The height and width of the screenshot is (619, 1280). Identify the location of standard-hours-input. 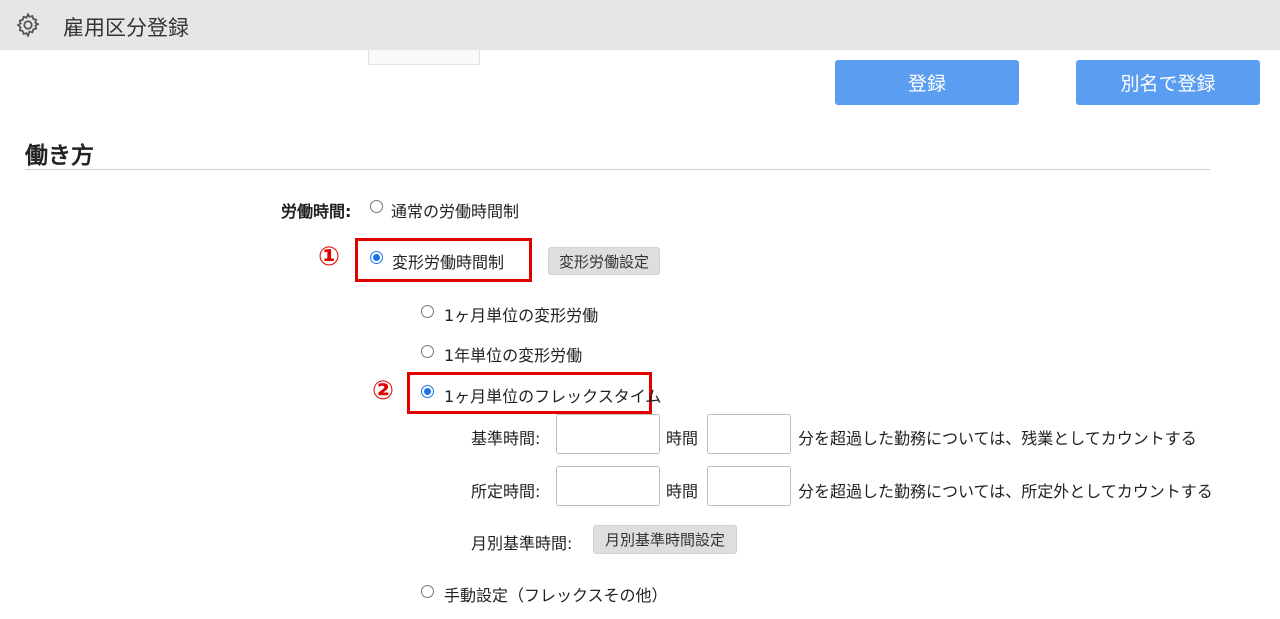
(608, 434).